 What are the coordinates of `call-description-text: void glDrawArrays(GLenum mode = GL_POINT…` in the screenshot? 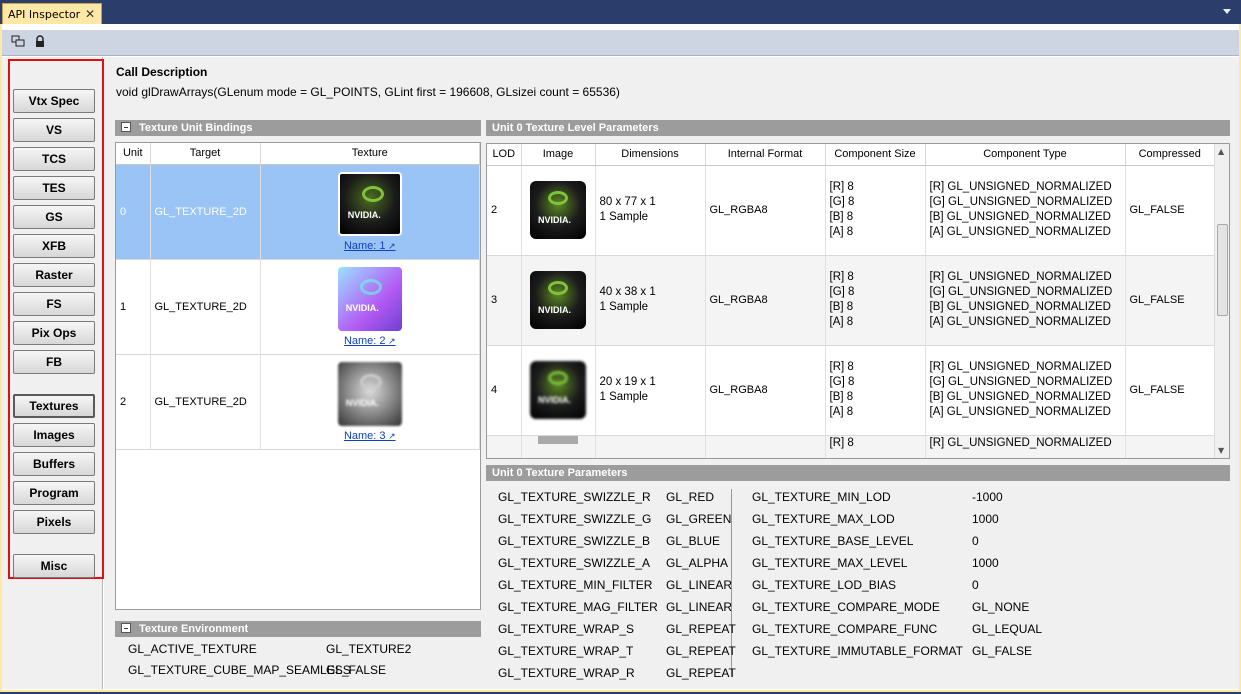 It's located at (368, 92).